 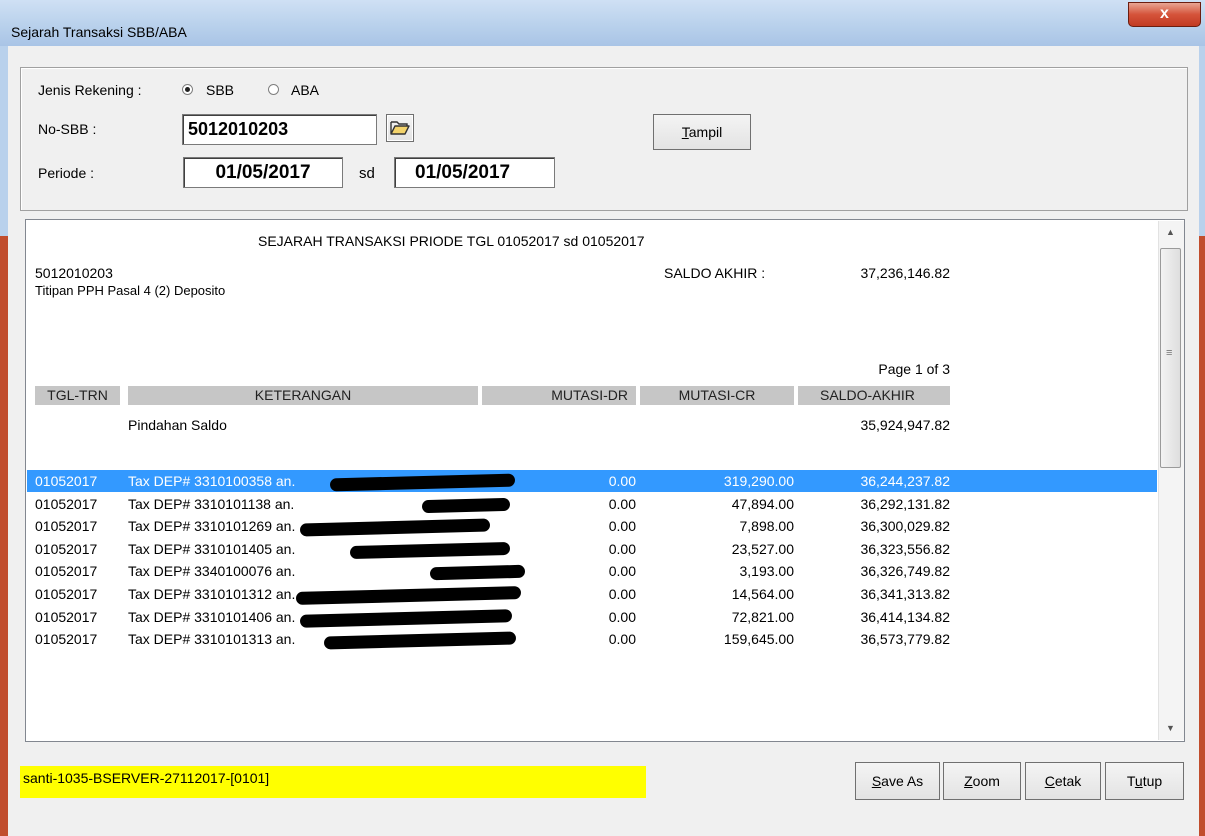 What do you see at coordinates (466, 505) in the screenshot?
I see `redaction-mark` at bounding box center [466, 505].